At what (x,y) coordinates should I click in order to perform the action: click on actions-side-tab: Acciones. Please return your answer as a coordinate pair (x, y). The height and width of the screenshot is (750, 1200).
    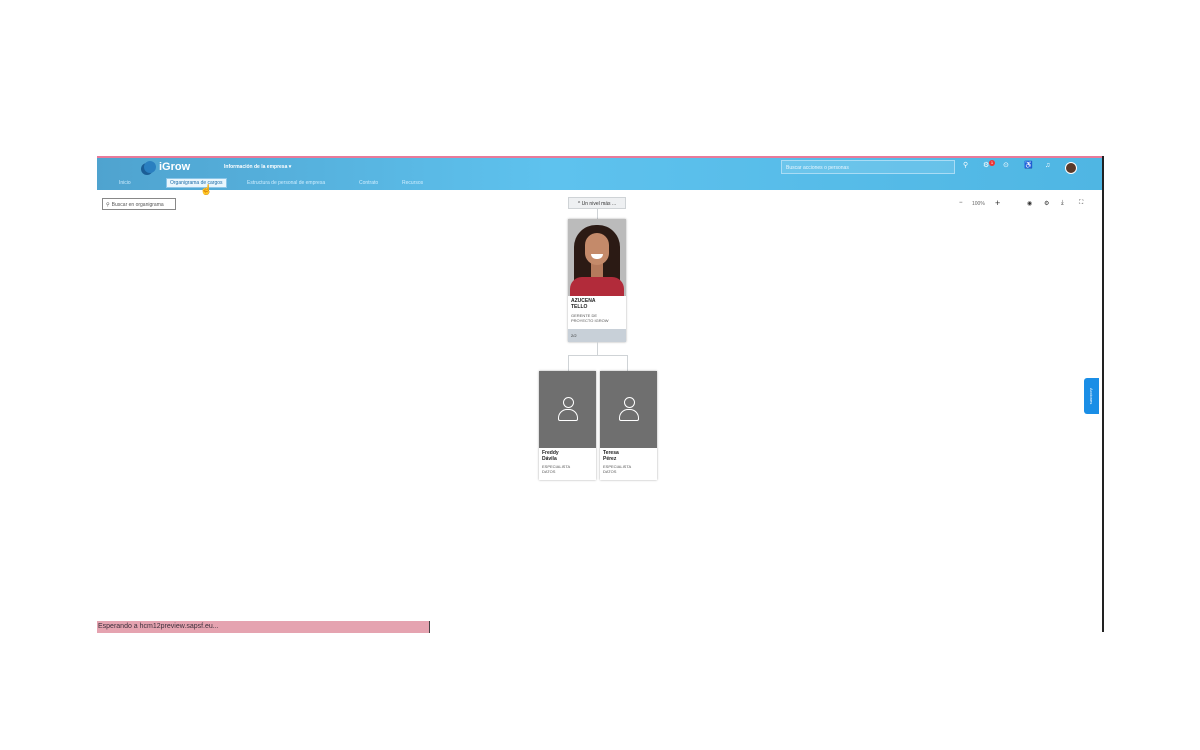
    Looking at the image, I should click on (1091, 396).